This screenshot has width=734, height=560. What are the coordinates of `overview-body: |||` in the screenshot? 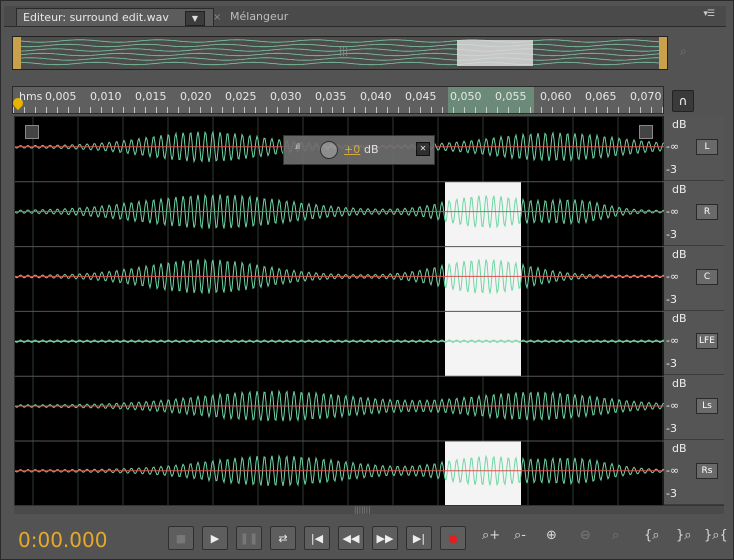 It's located at (340, 53).